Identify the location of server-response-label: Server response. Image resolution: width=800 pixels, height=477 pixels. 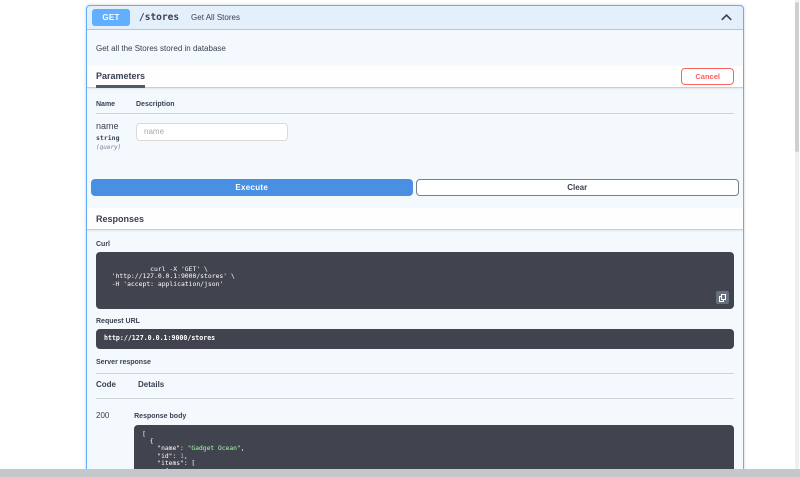
(415, 361).